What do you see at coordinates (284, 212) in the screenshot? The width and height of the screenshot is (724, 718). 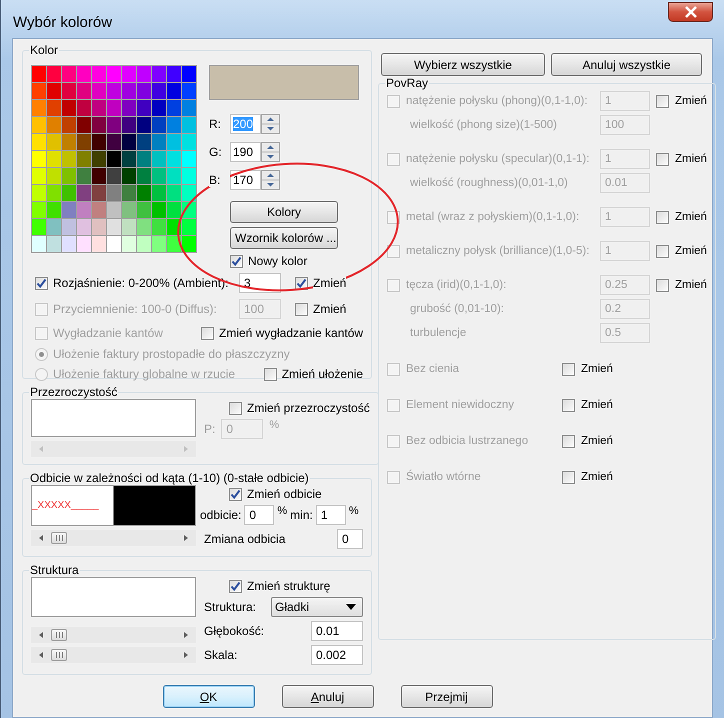 I see `dialog-button: Kolory` at bounding box center [284, 212].